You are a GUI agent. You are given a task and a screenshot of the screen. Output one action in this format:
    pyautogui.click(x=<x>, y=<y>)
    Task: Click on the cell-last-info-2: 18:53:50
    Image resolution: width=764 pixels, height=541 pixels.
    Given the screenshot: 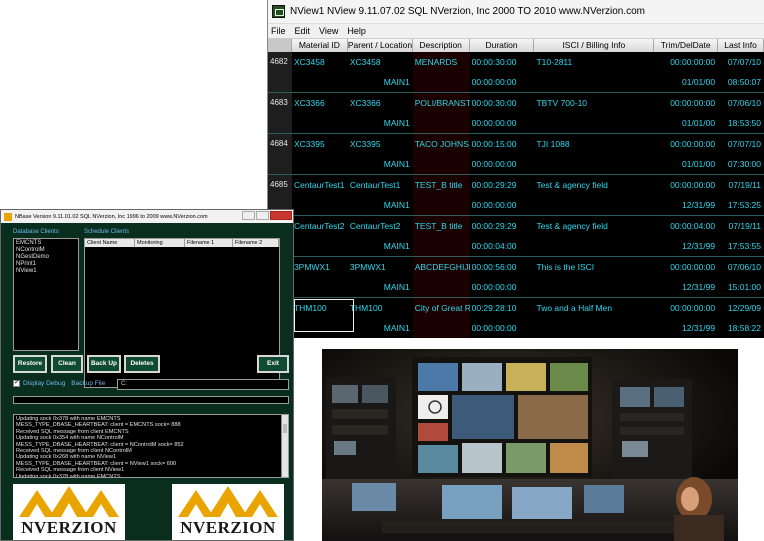 What is the action you would take?
    pyautogui.click(x=741, y=123)
    